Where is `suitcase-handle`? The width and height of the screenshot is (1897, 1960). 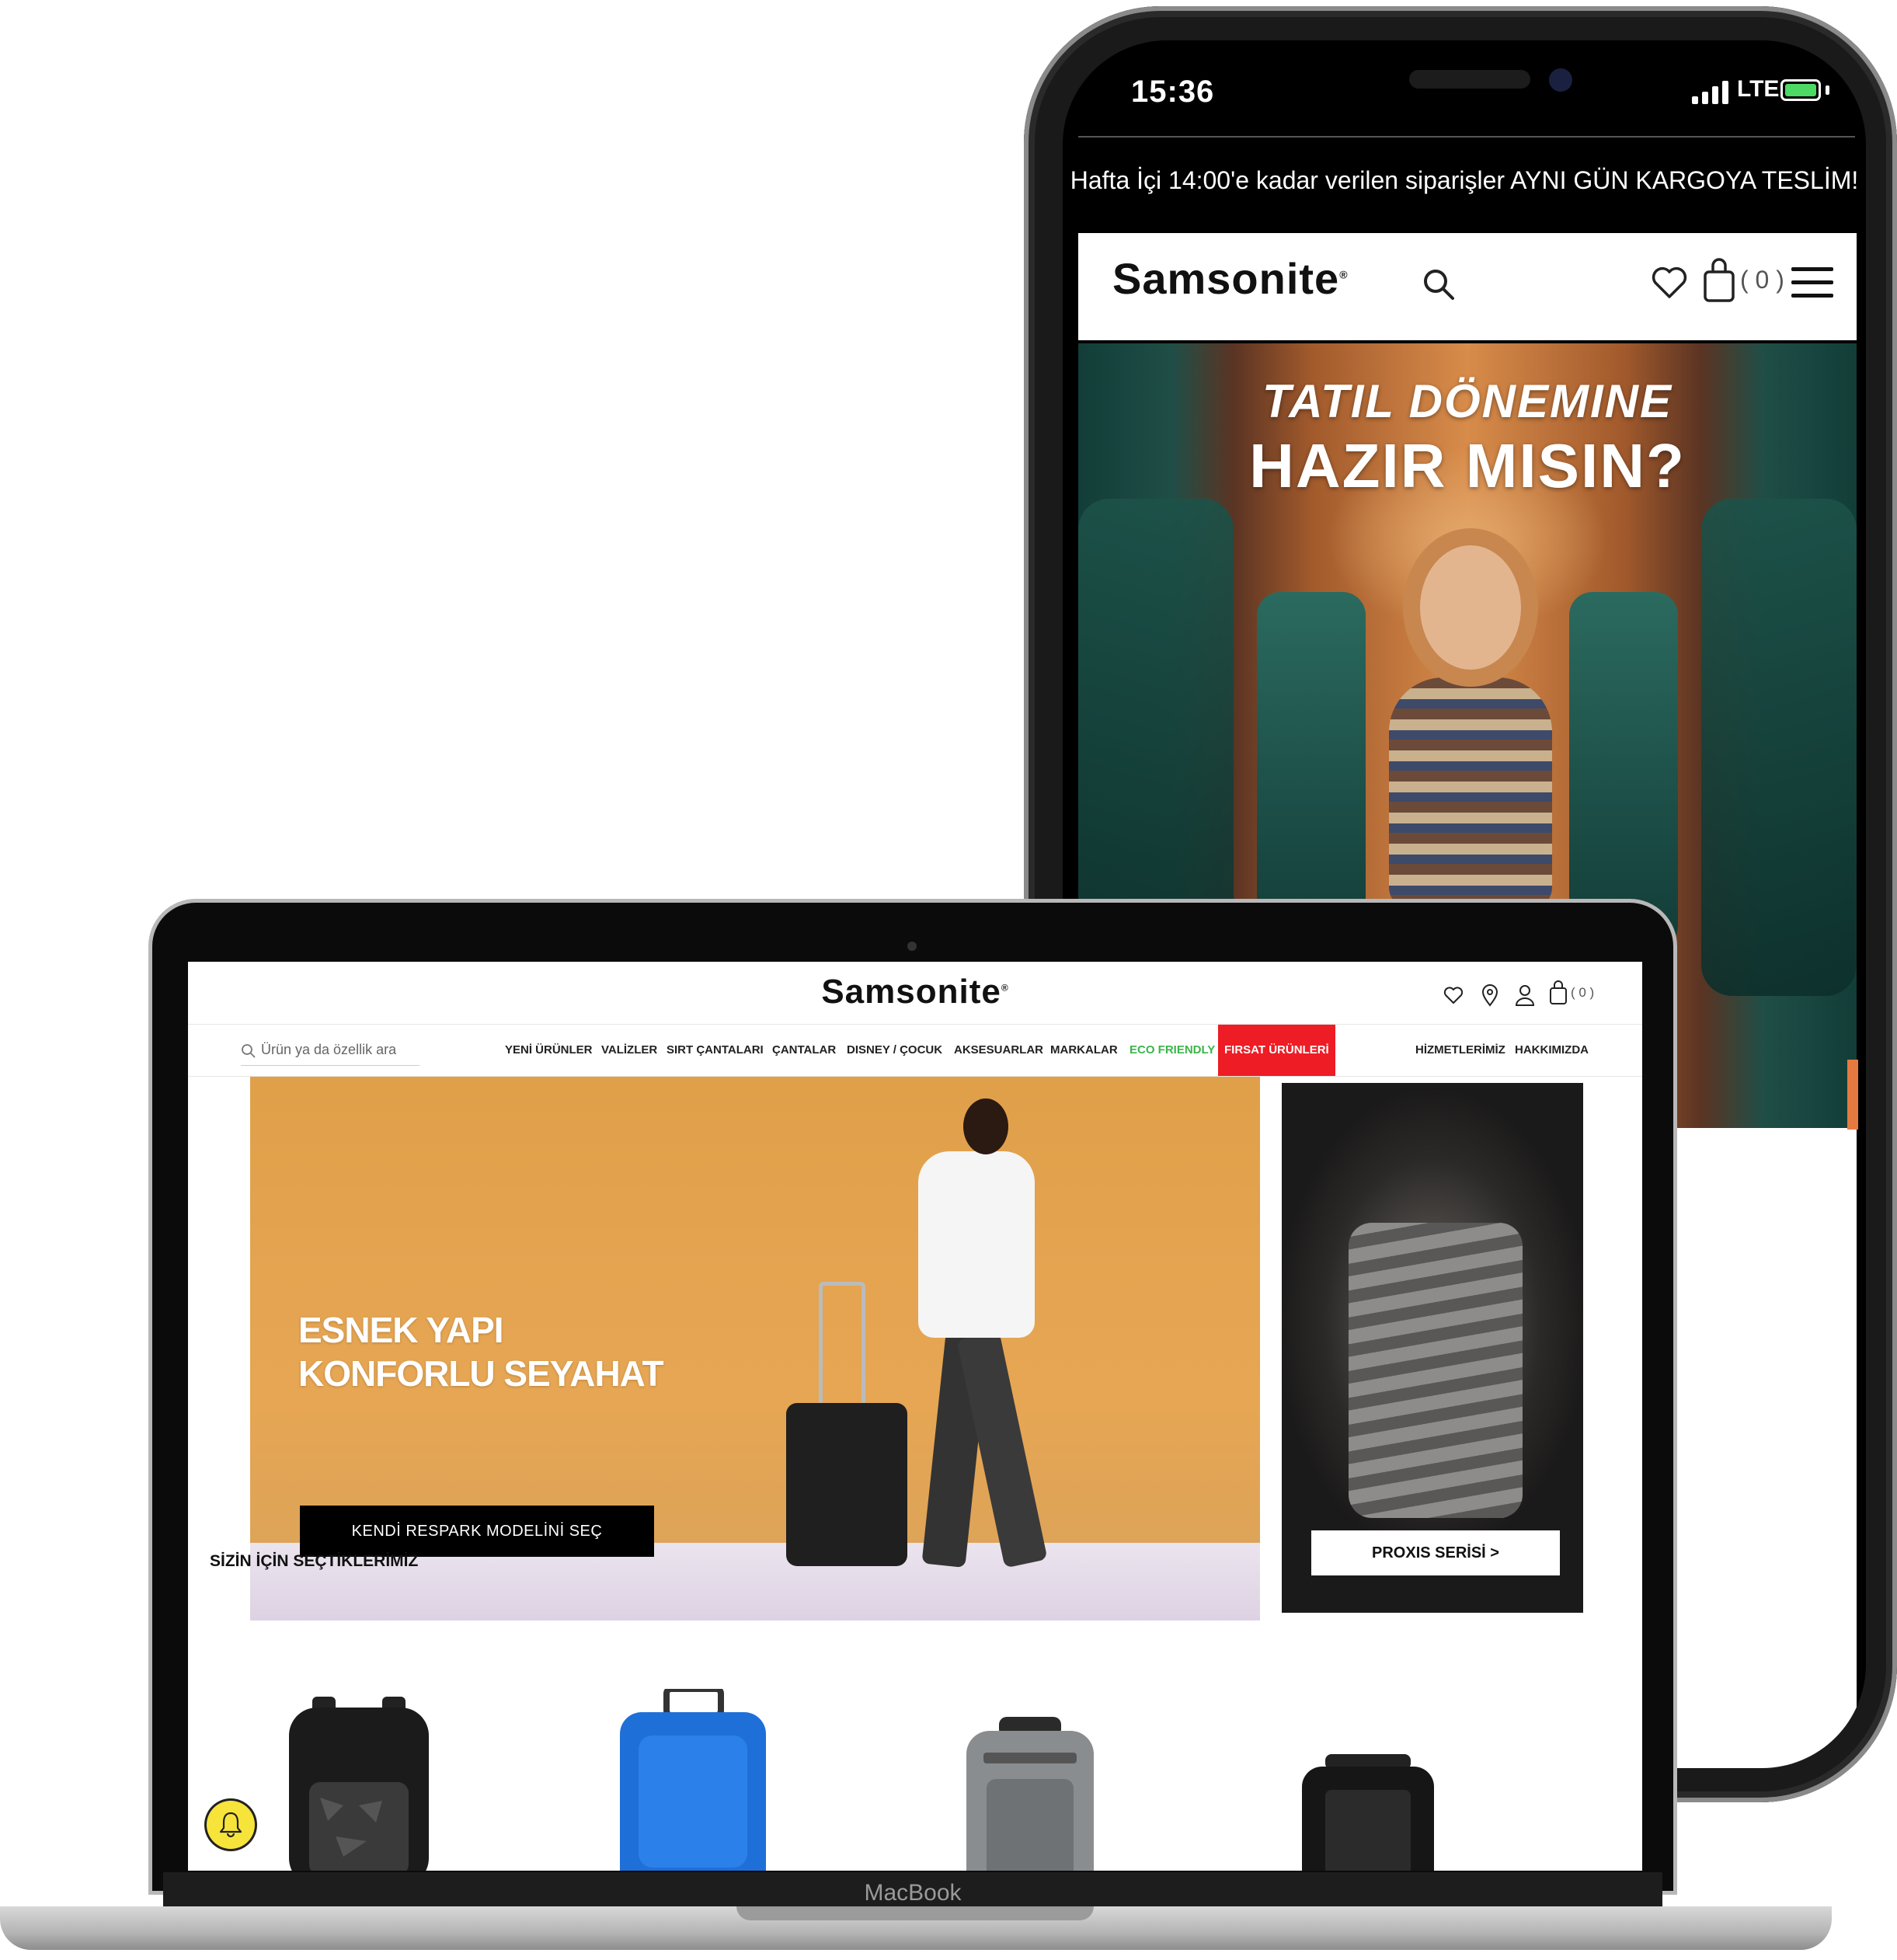 suitcase-handle is located at coordinates (842, 1344).